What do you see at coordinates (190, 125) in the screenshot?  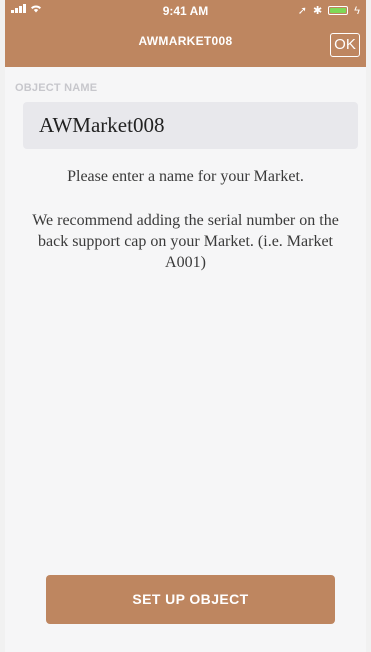 I see `object-name-input: AWMarket008` at bounding box center [190, 125].